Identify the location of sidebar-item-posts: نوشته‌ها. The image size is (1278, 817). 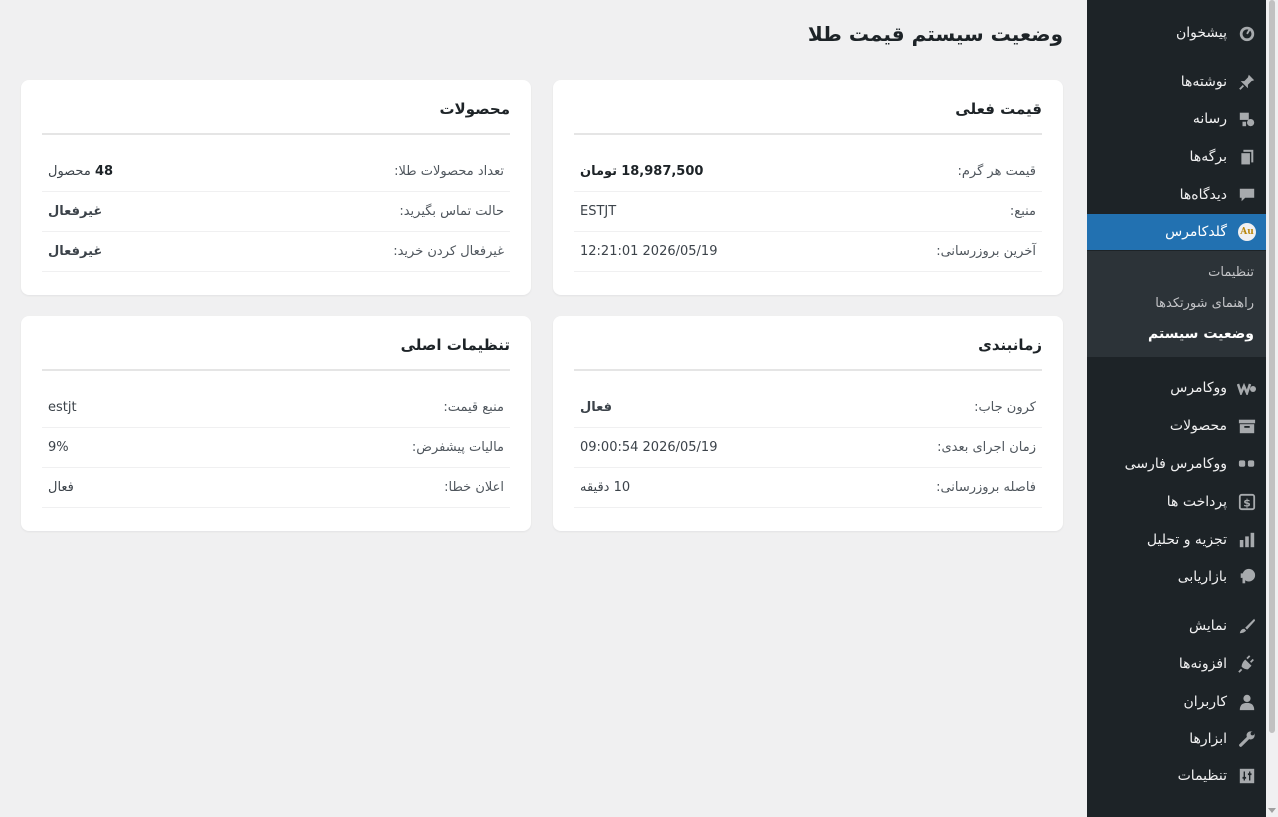
(1176, 82).